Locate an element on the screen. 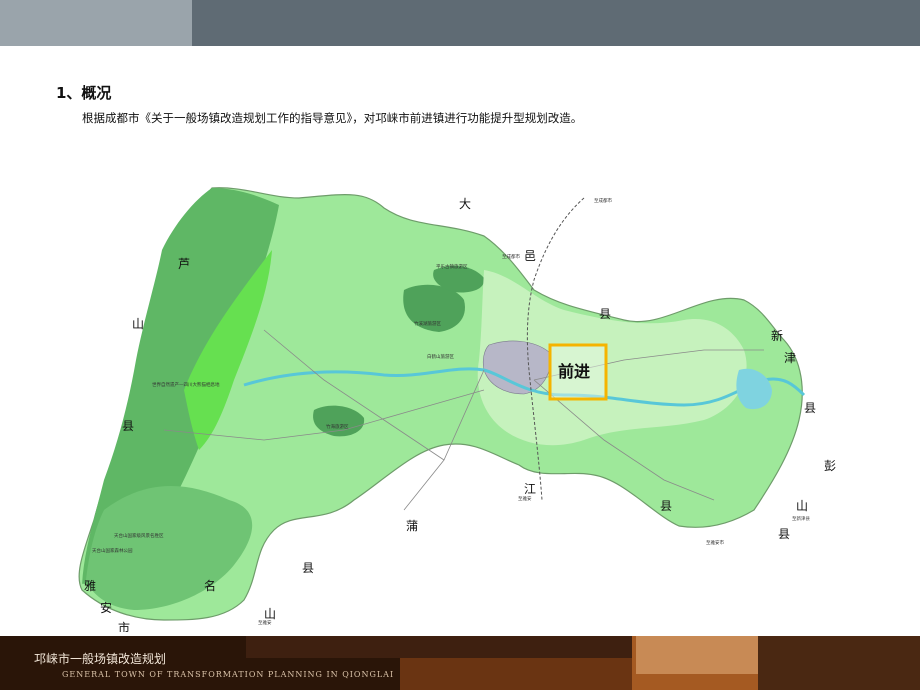  road-label-3: 至雅安 is located at coordinates (265, 622).